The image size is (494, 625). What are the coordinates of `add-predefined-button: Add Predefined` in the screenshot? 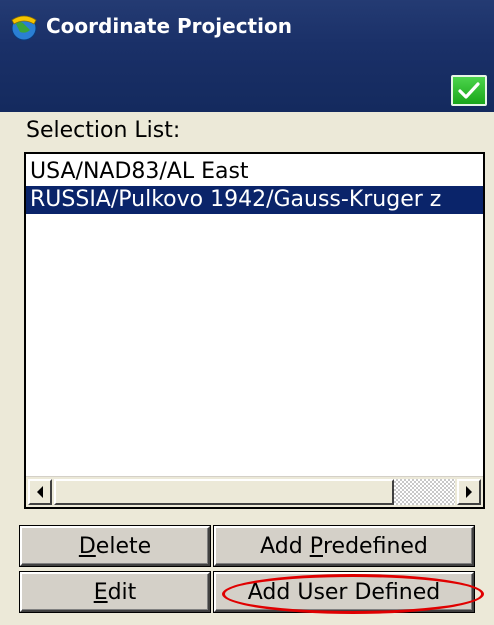 It's located at (344, 546).